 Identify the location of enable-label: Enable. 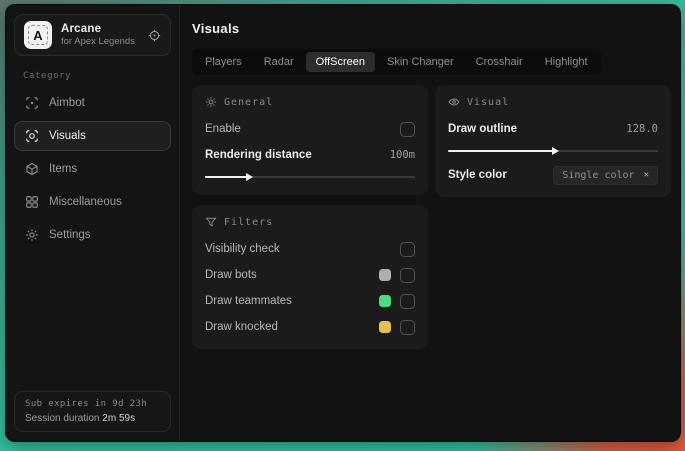
(223, 129).